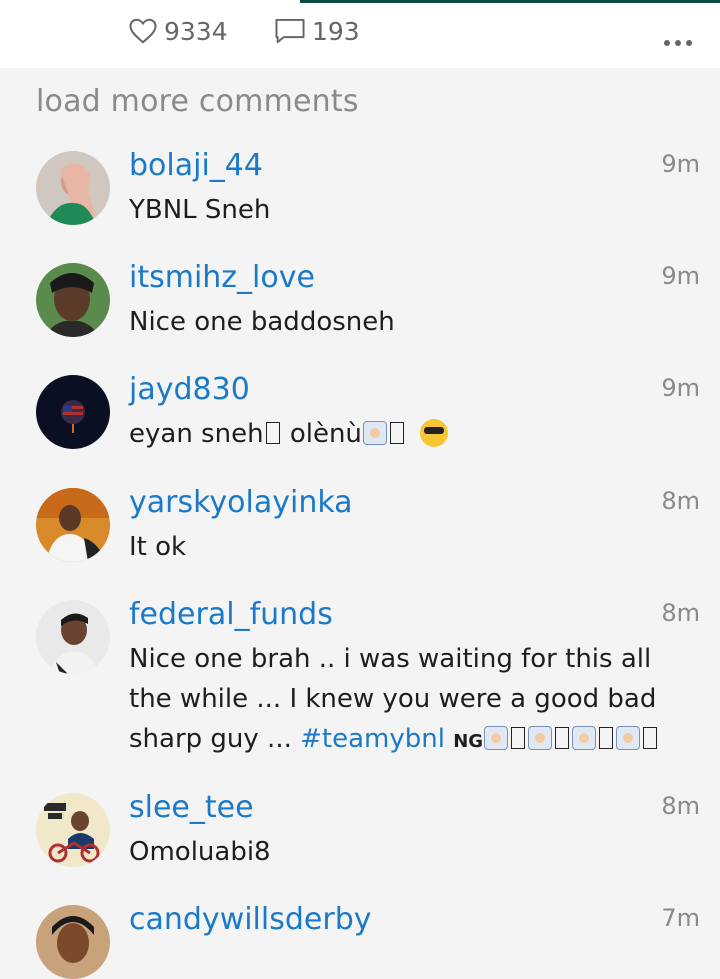 The width and height of the screenshot is (720, 979). I want to click on comment-text-line: the while ... I knew you were a good bad, so click(393, 699).